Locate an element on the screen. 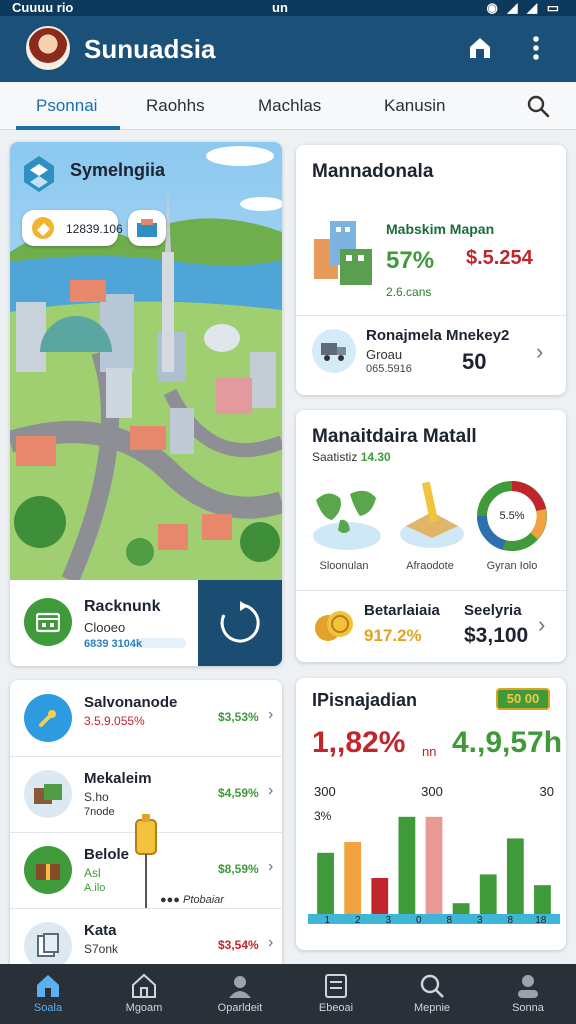 The height and width of the screenshot is (1024, 576). pen-stand-icon is located at coordinates (432, 514).